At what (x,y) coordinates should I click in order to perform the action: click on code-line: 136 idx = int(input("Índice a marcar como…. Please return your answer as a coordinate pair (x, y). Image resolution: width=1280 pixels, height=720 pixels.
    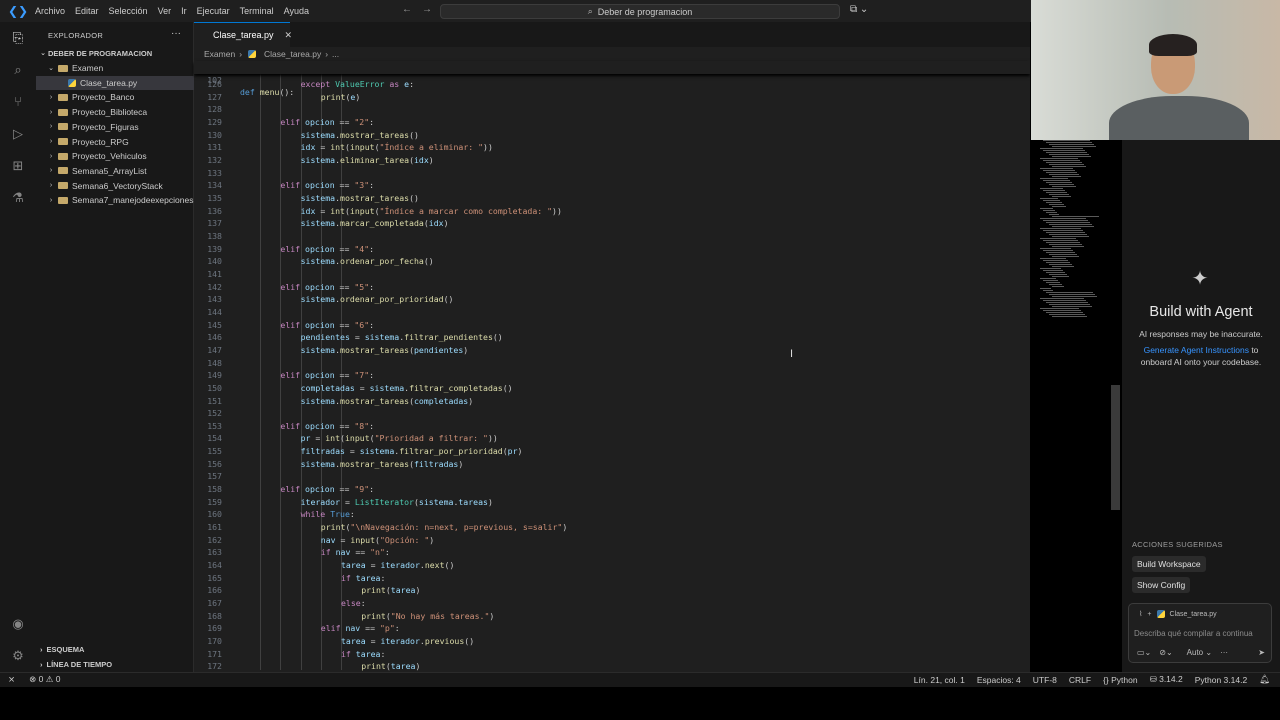
    Looking at the image, I should click on (612, 211).